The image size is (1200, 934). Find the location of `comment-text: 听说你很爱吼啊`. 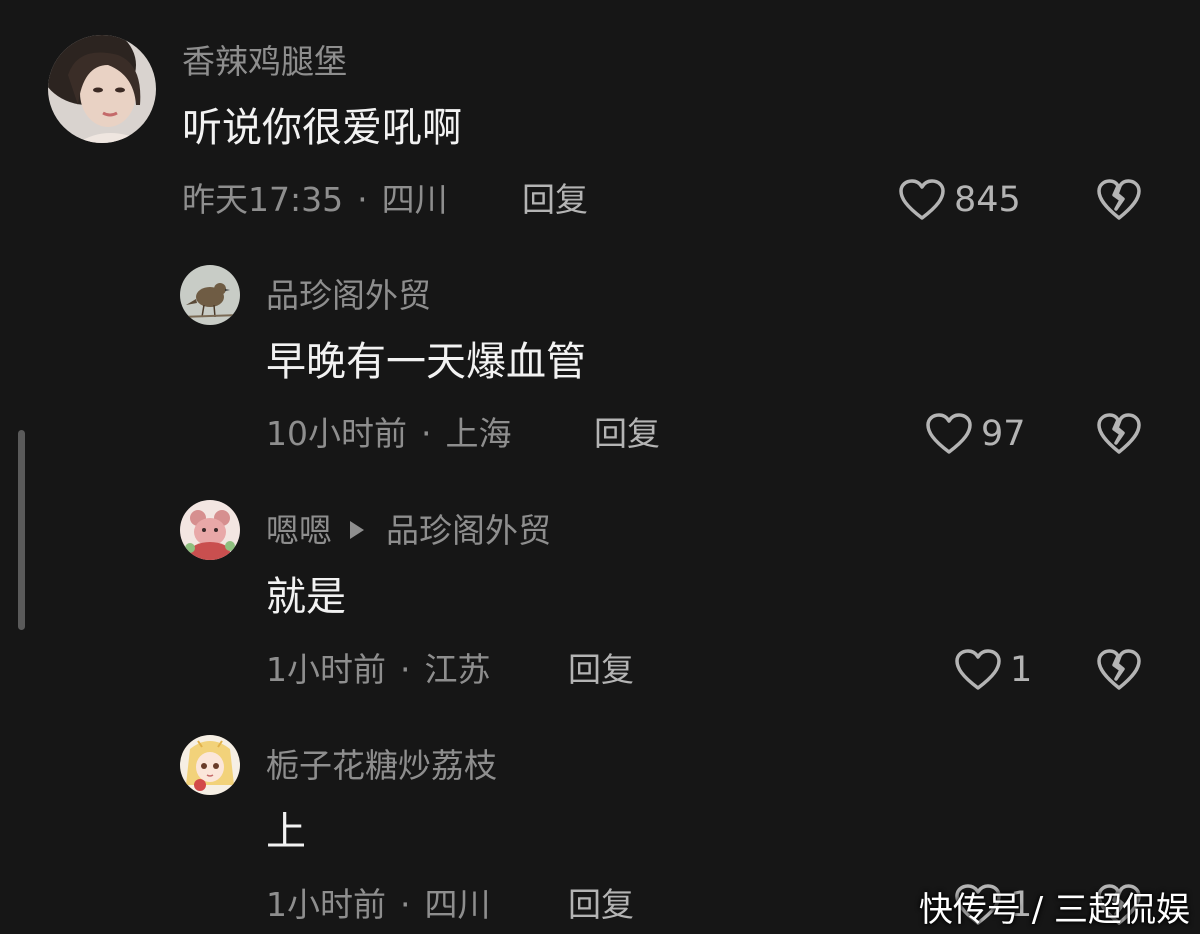

comment-text: 听说你很爱吼啊 is located at coordinates (322, 128).